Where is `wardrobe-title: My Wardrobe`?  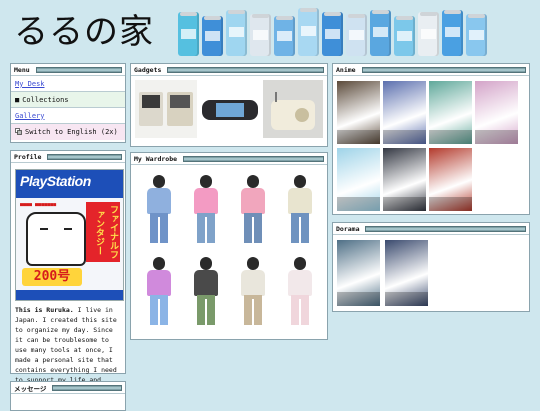
wardrobe-title: My Wardrobe is located at coordinates (229, 159).